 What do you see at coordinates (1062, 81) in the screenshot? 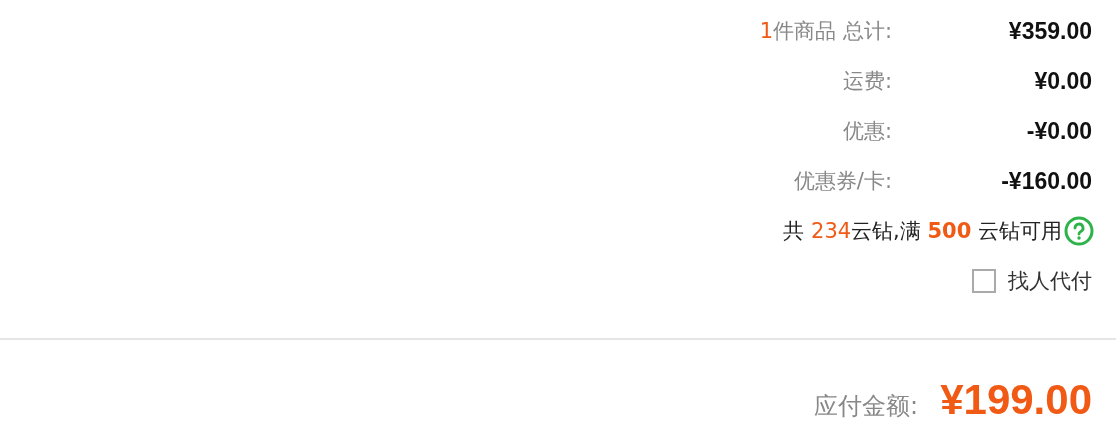
I see `summary-value: ¥0.00` at bounding box center [1062, 81].